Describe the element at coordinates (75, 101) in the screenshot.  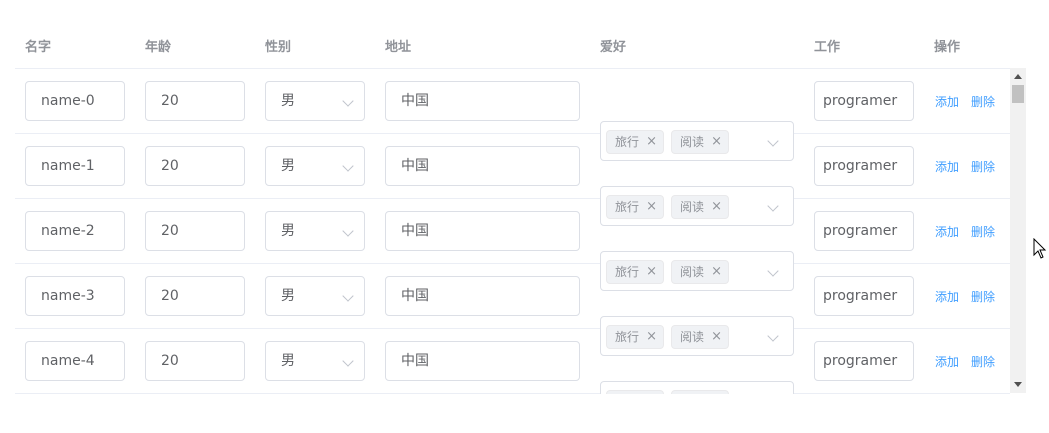
I see `name-input: name-0` at that location.